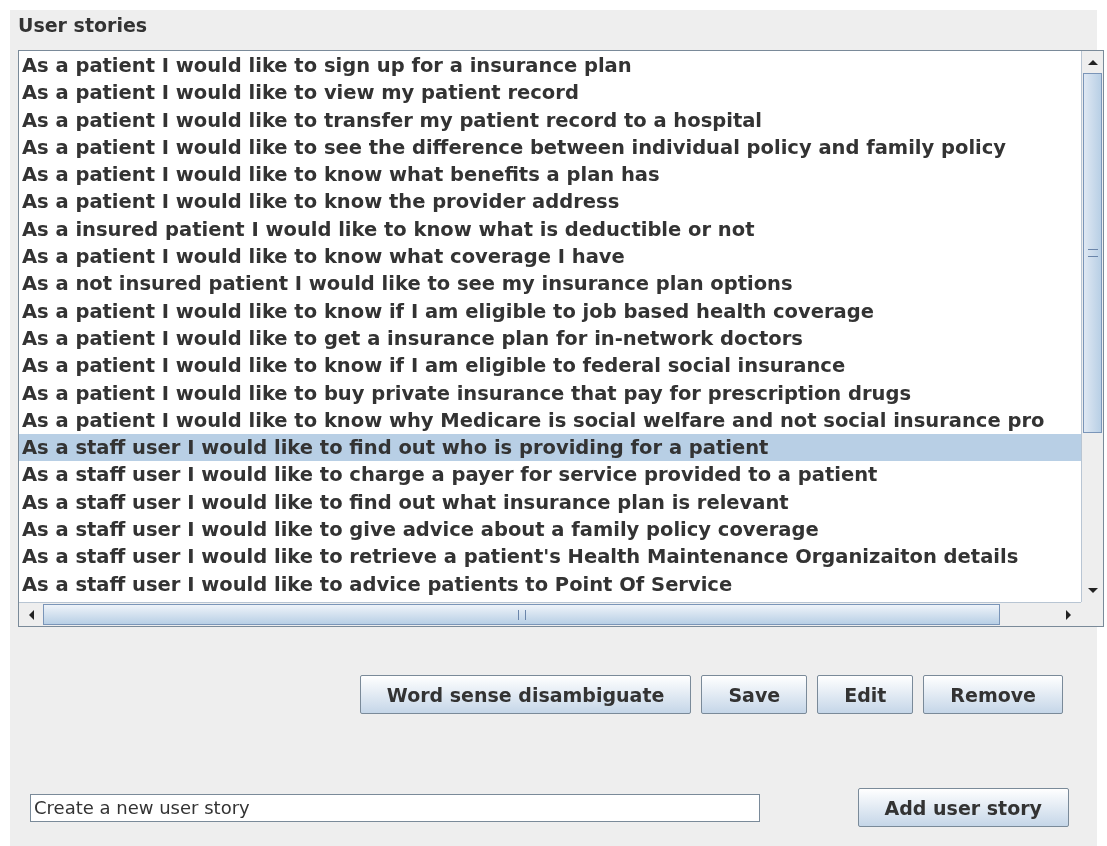 The height and width of the screenshot is (846, 1107). Describe the element at coordinates (550, 311) in the screenshot. I see `story-item: As a patient I would like to know if I am eligible to job based health coverage` at that location.